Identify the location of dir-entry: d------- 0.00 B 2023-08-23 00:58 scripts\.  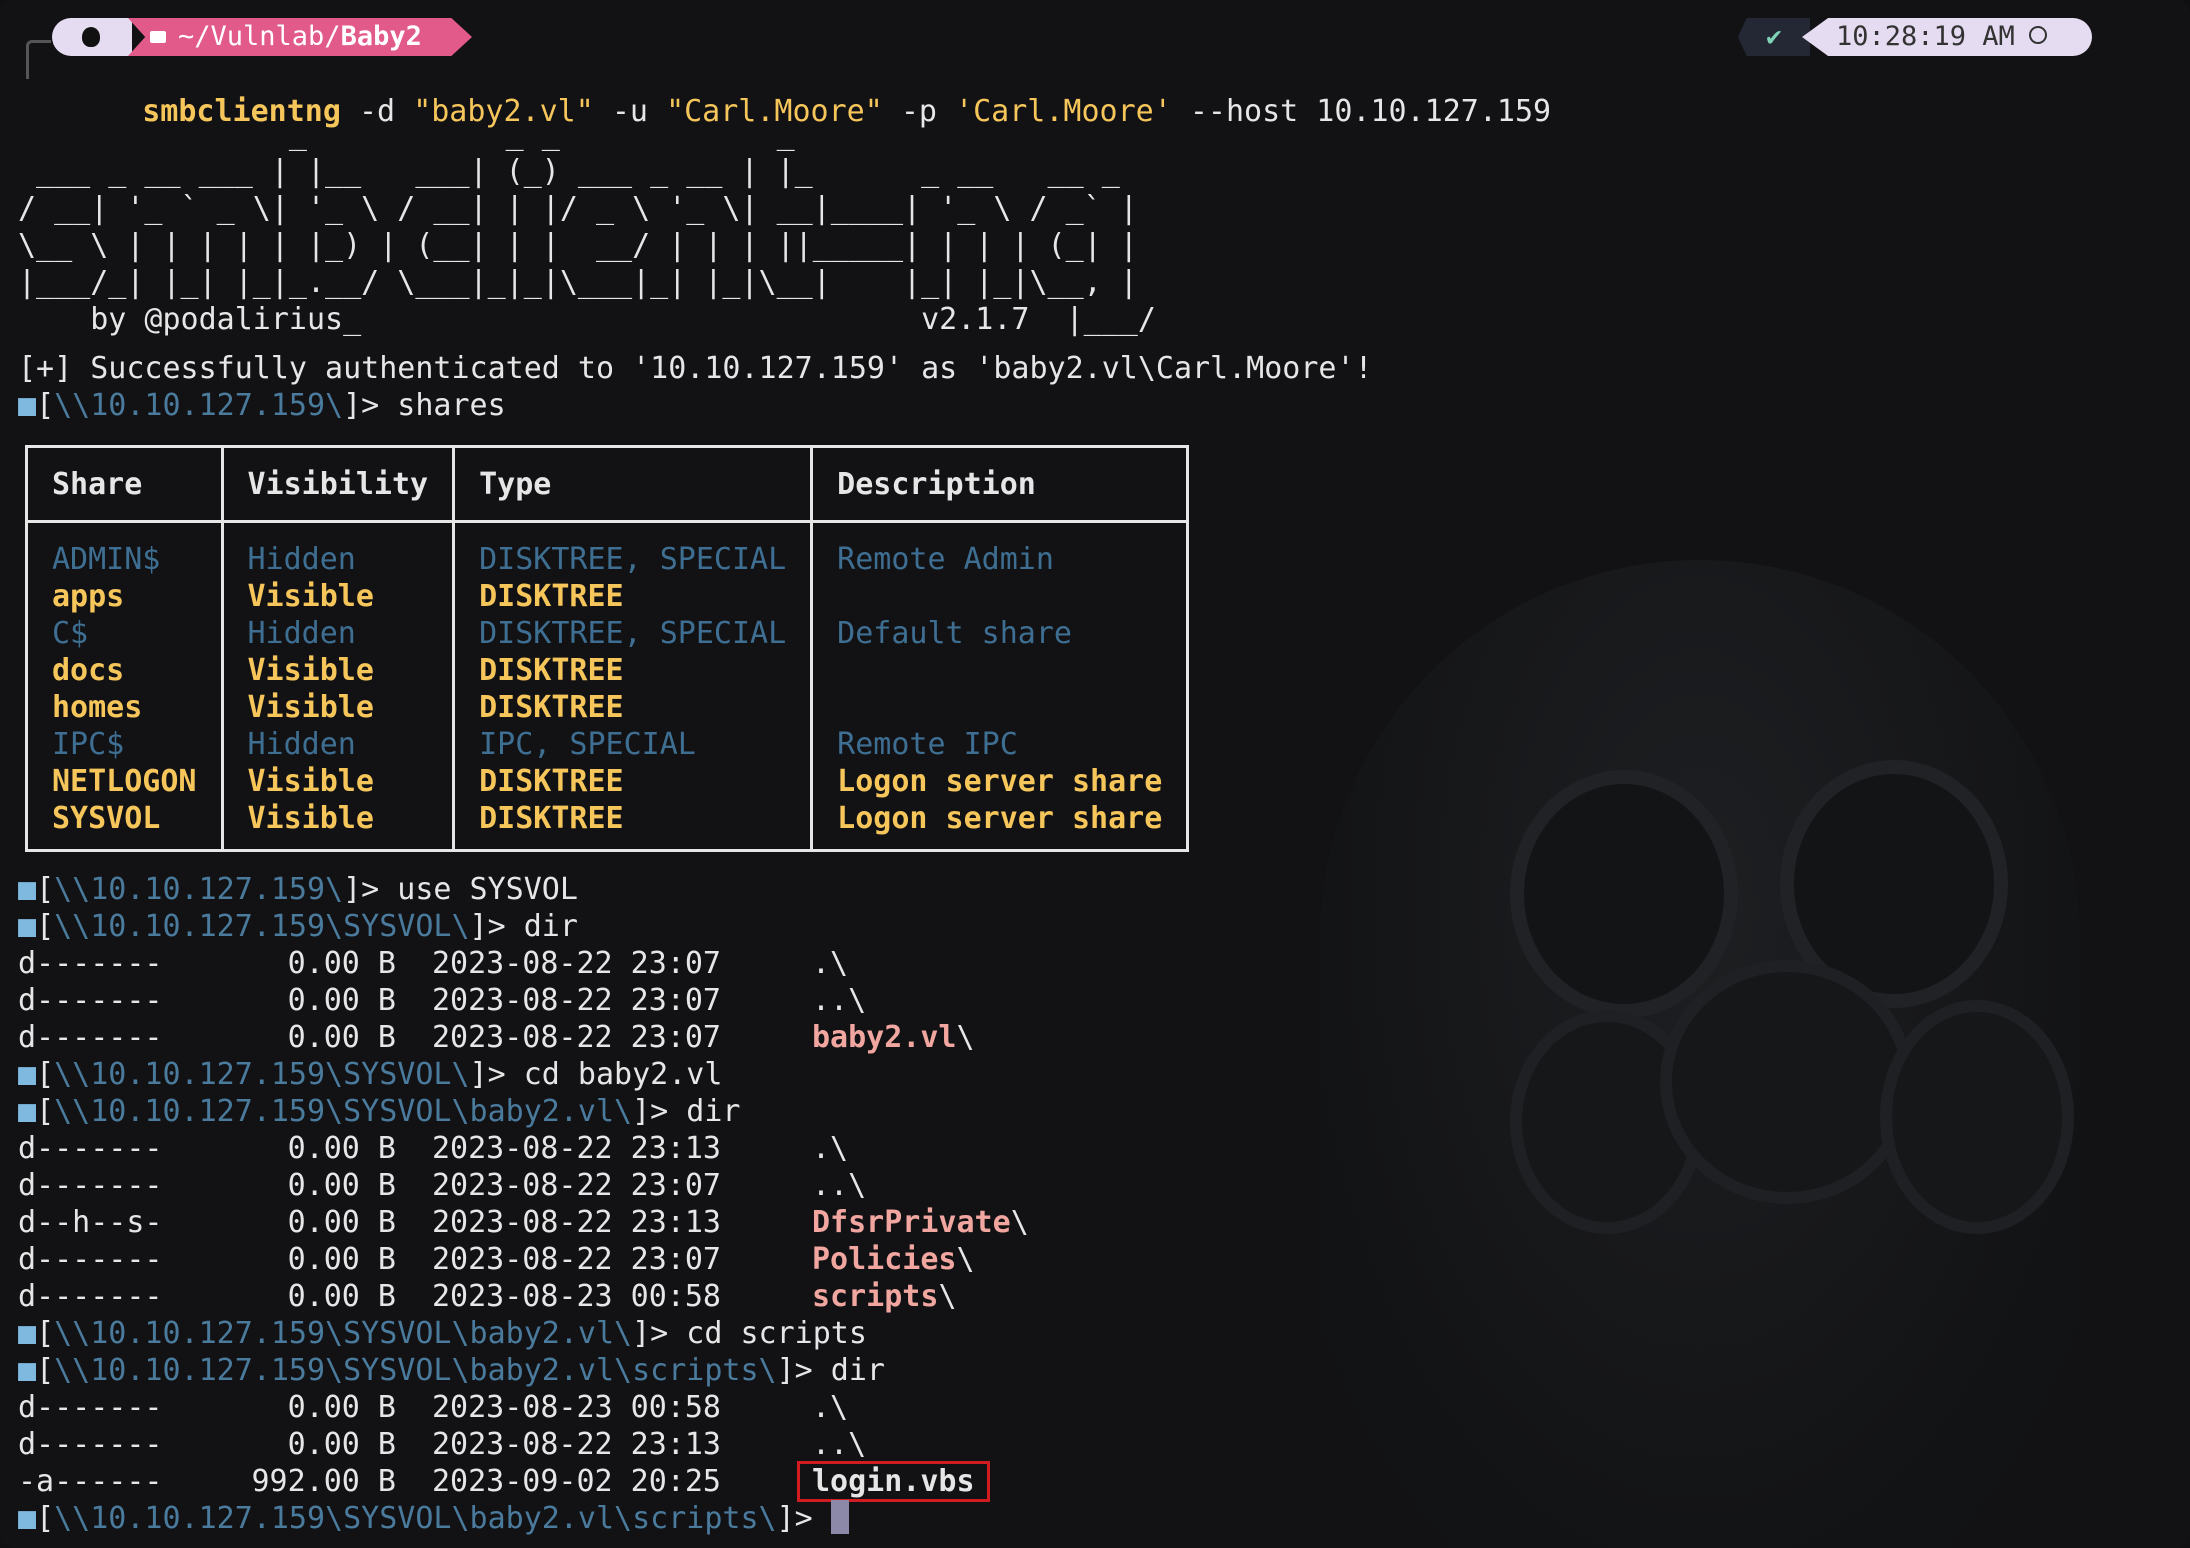
(487, 1296).